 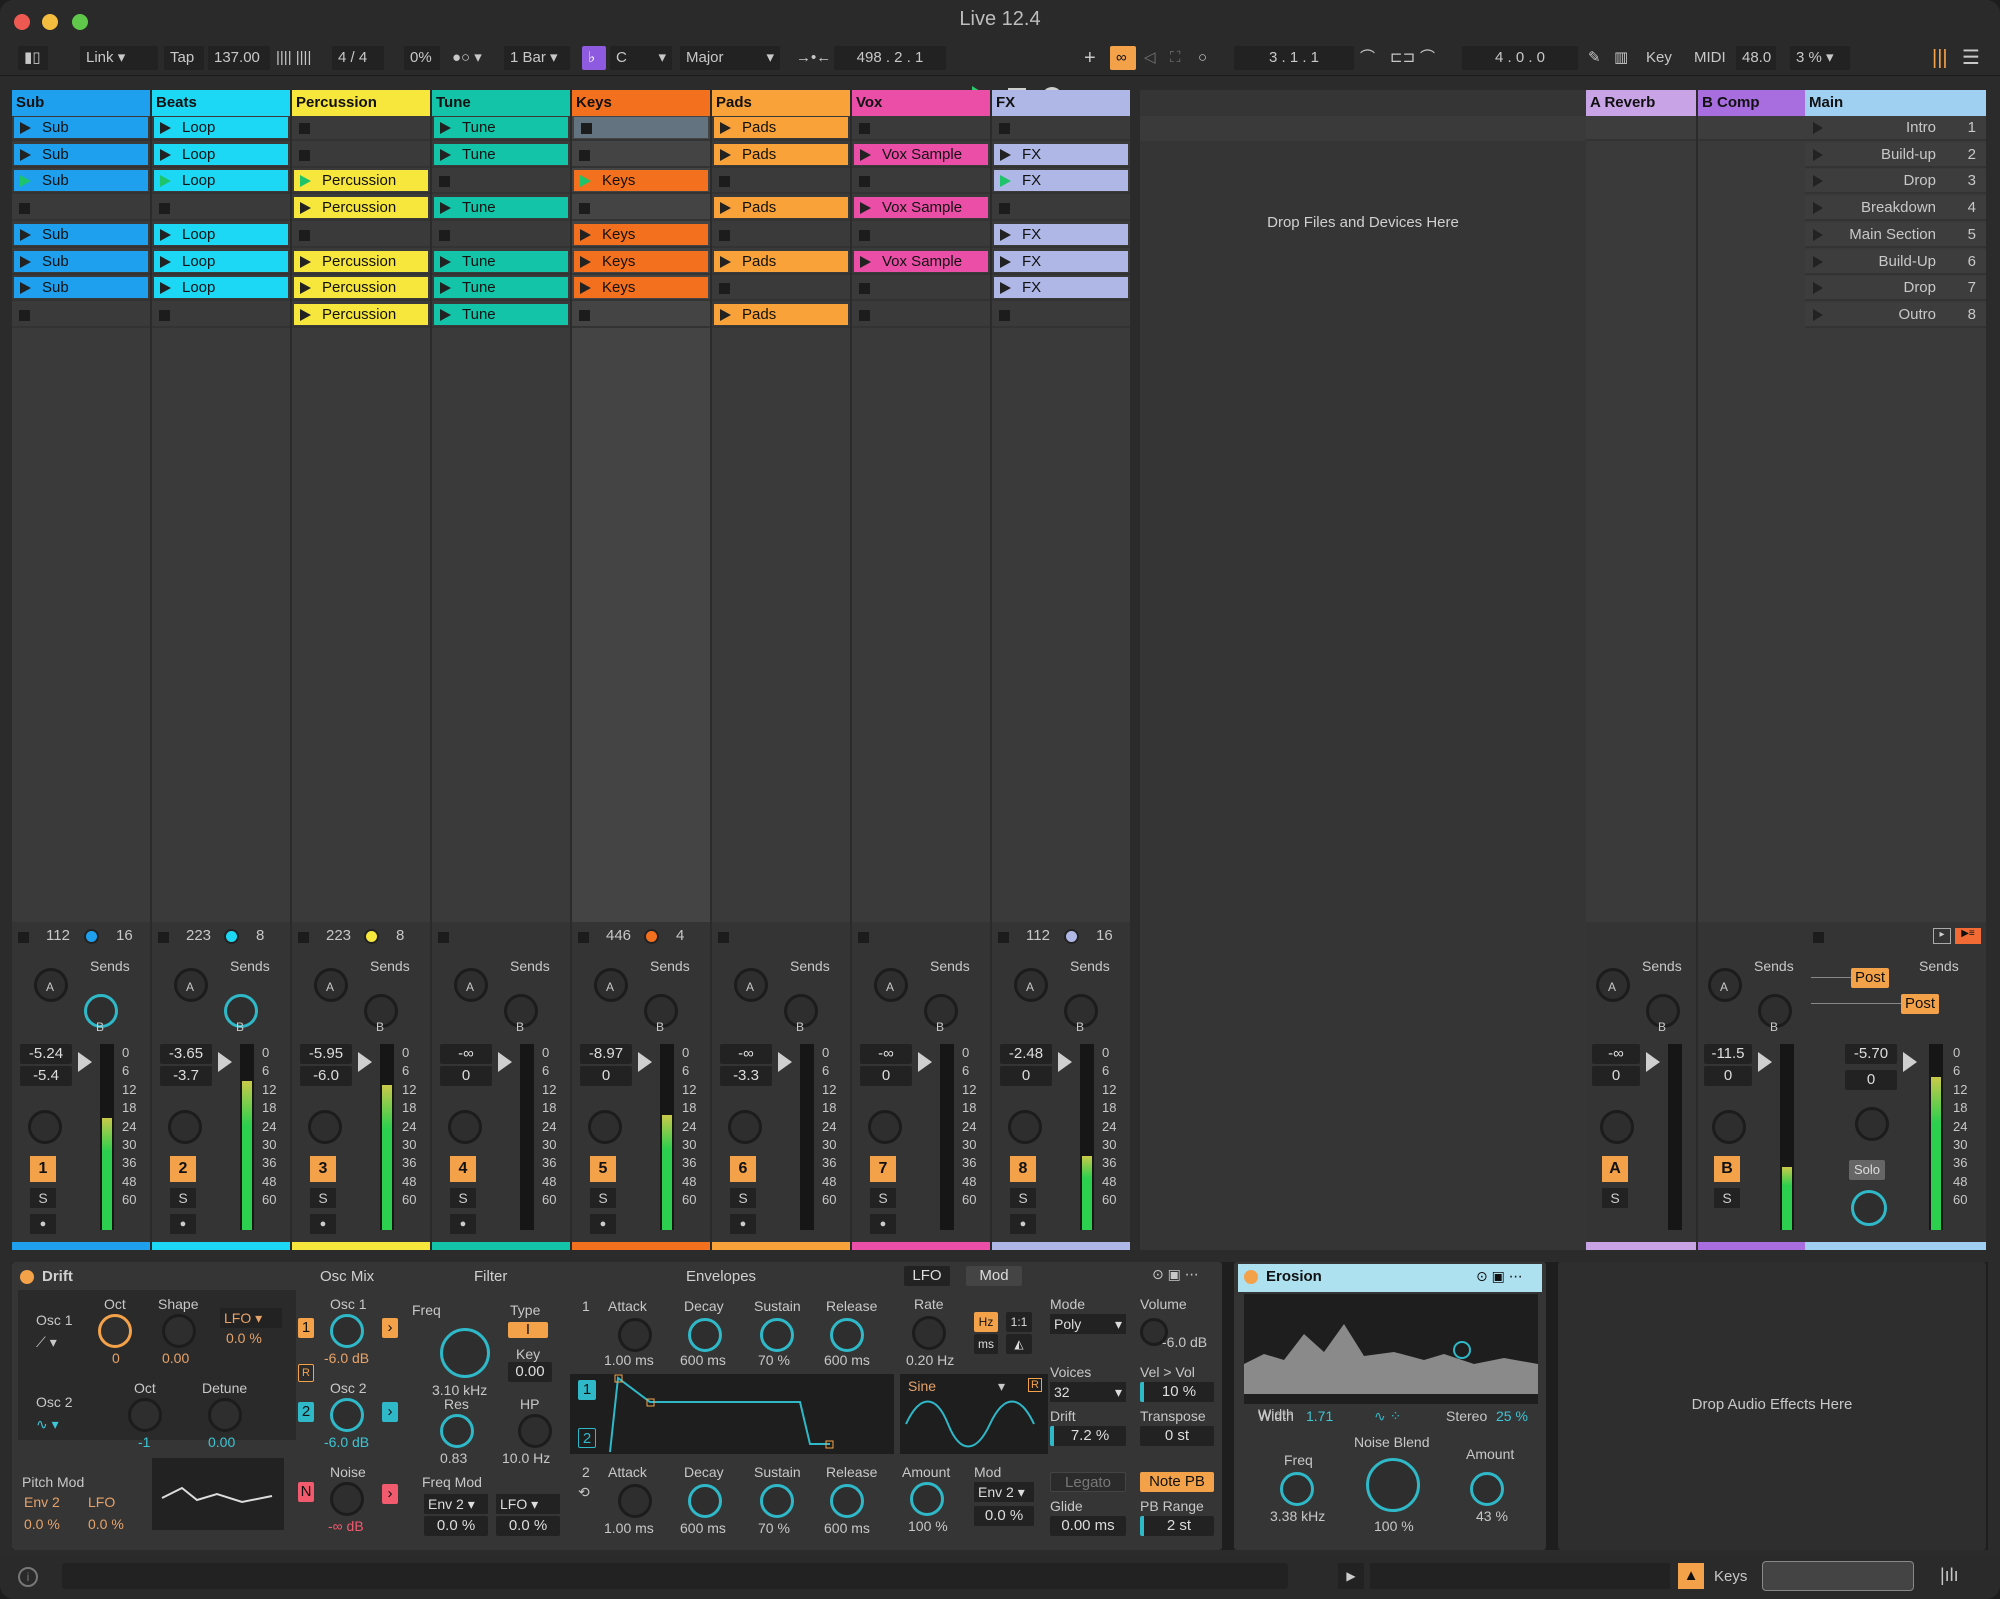 What do you see at coordinates (1895, 235) in the screenshot?
I see `scene-row: Main Section 5` at bounding box center [1895, 235].